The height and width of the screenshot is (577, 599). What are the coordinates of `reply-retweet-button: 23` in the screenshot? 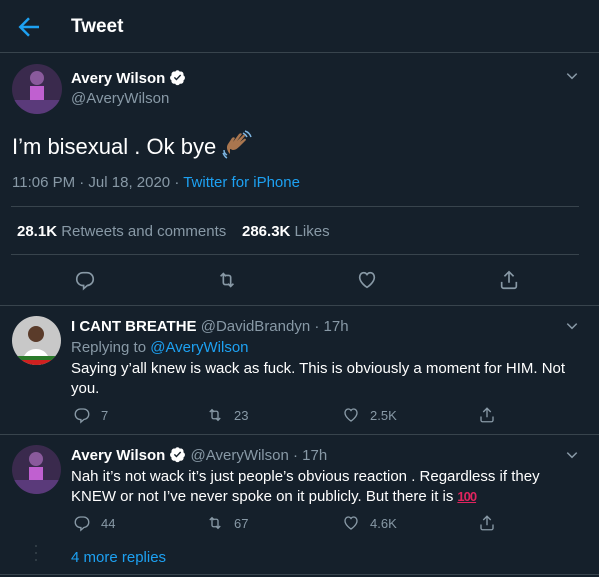 It's located at (227, 415).